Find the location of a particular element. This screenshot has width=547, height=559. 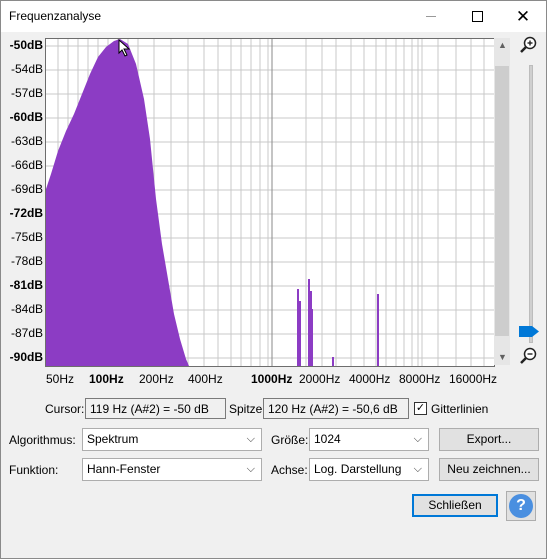

minimize-icon is located at coordinates (431, 16).